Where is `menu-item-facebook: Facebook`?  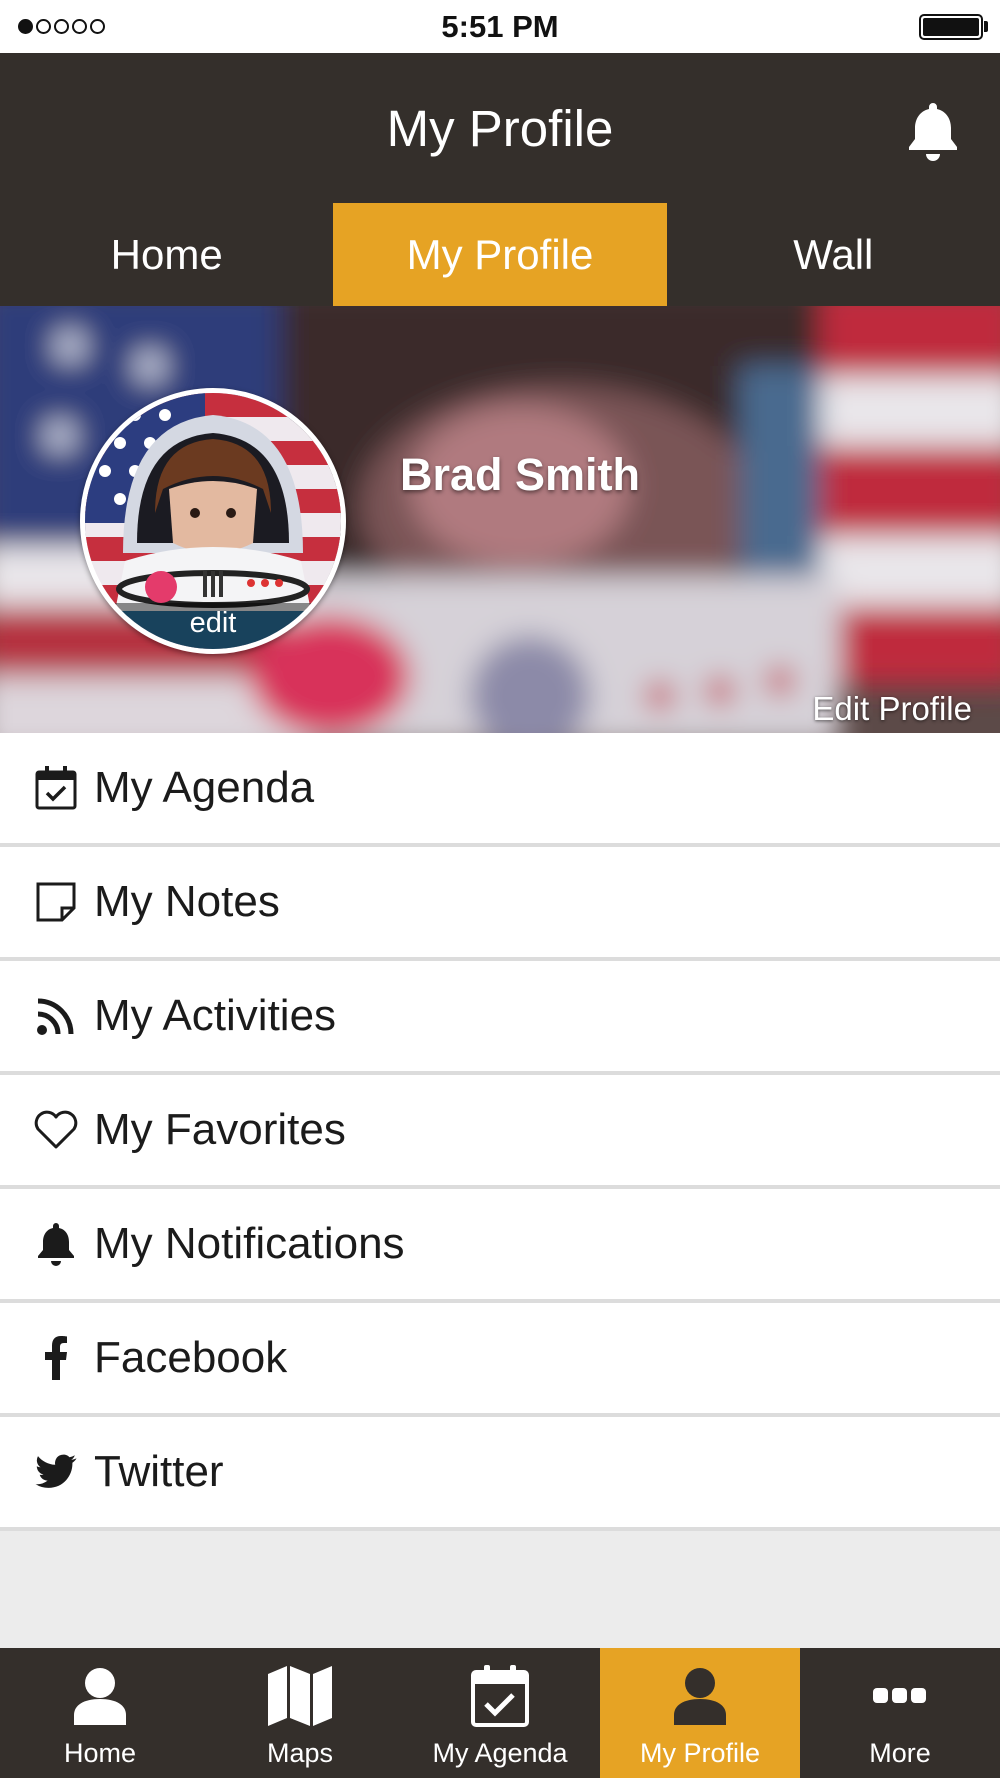
menu-item-facebook: Facebook is located at coordinates (500, 1360).